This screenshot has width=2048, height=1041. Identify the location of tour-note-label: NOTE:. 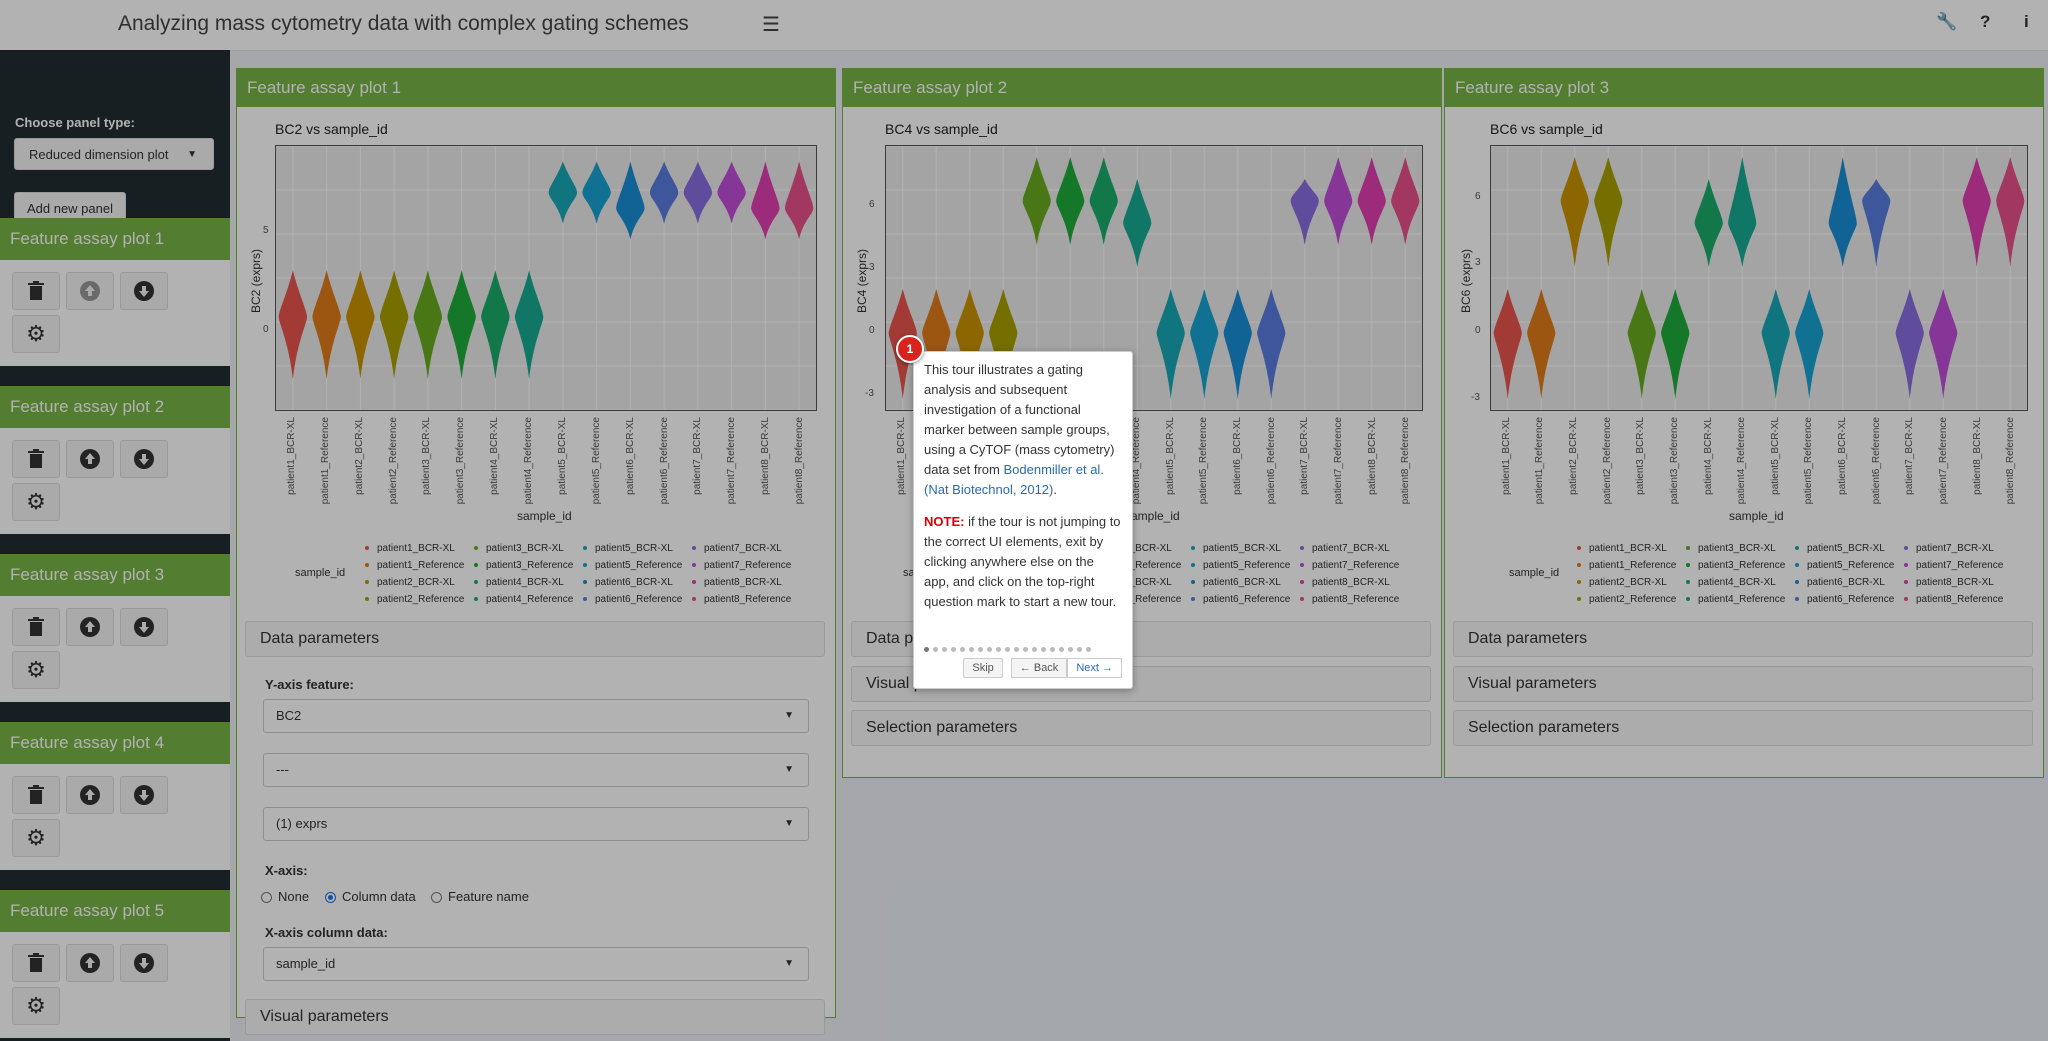
(944, 521).